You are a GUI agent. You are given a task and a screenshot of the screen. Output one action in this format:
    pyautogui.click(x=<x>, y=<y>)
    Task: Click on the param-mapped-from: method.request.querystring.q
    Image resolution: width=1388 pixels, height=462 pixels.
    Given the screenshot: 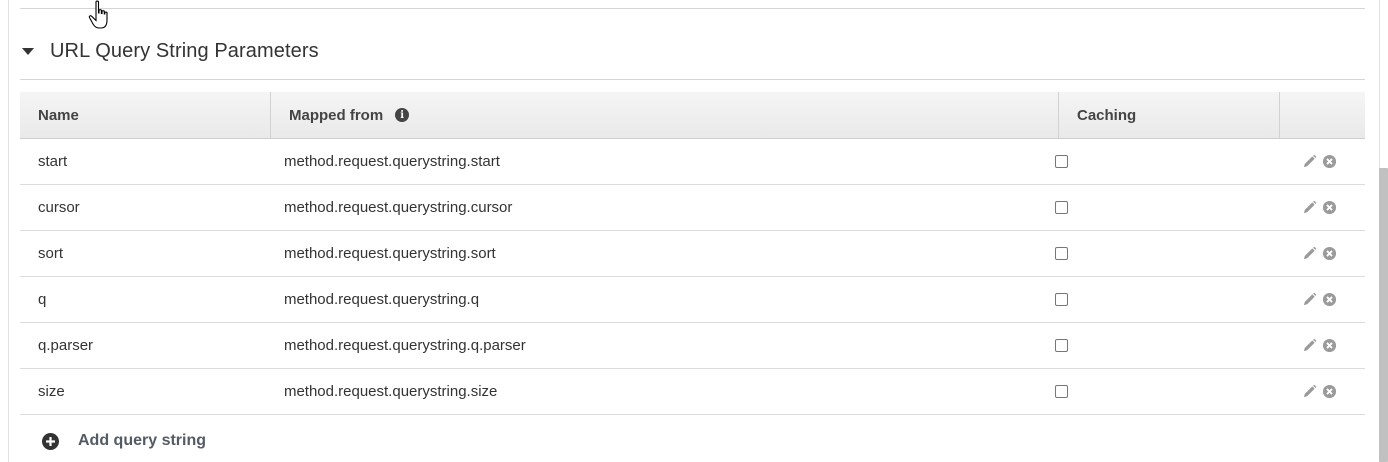 What is the action you would take?
    pyautogui.click(x=381, y=299)
    